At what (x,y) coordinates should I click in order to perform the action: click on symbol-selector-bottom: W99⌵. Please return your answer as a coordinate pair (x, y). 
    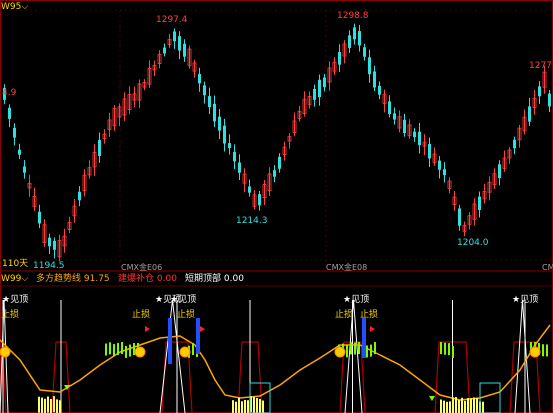
    Looking at the image, I should click on (14, 279).